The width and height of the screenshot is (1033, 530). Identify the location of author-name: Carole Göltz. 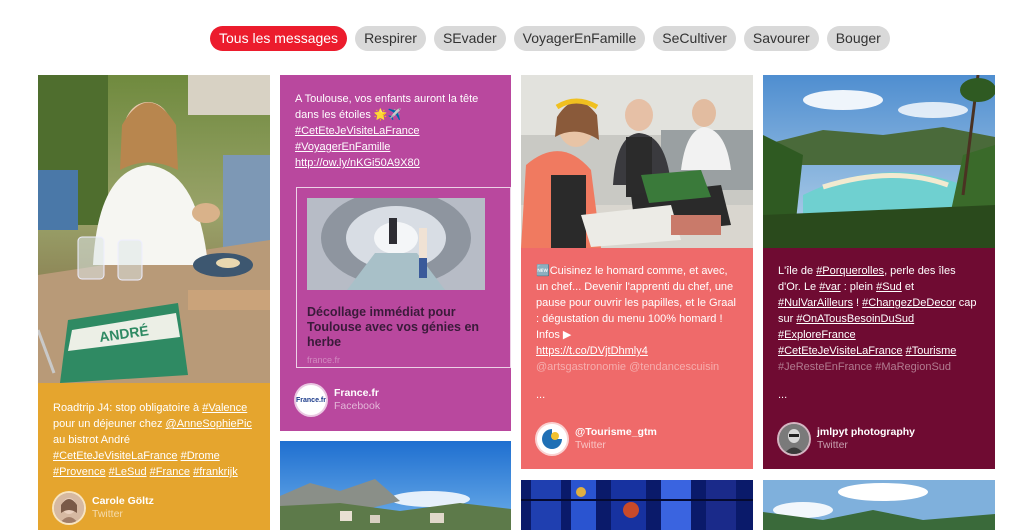
(123, 501).